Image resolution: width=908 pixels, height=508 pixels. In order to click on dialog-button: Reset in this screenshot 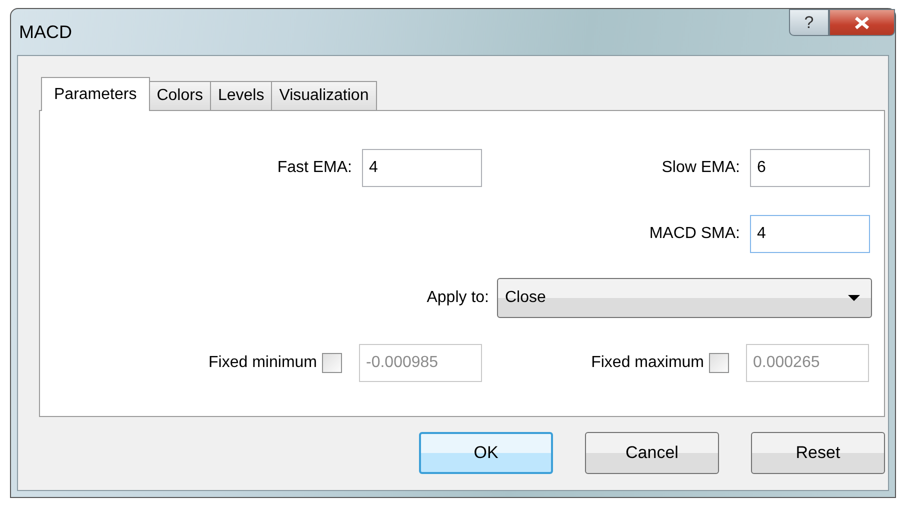, I will do `click(818, 453)`.